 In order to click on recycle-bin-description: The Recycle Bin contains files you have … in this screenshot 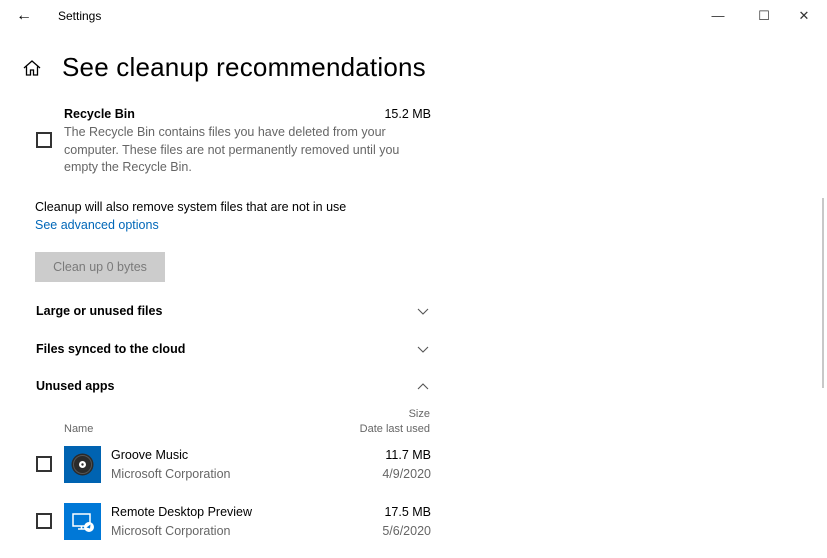, I will do `click(232, 149)`.